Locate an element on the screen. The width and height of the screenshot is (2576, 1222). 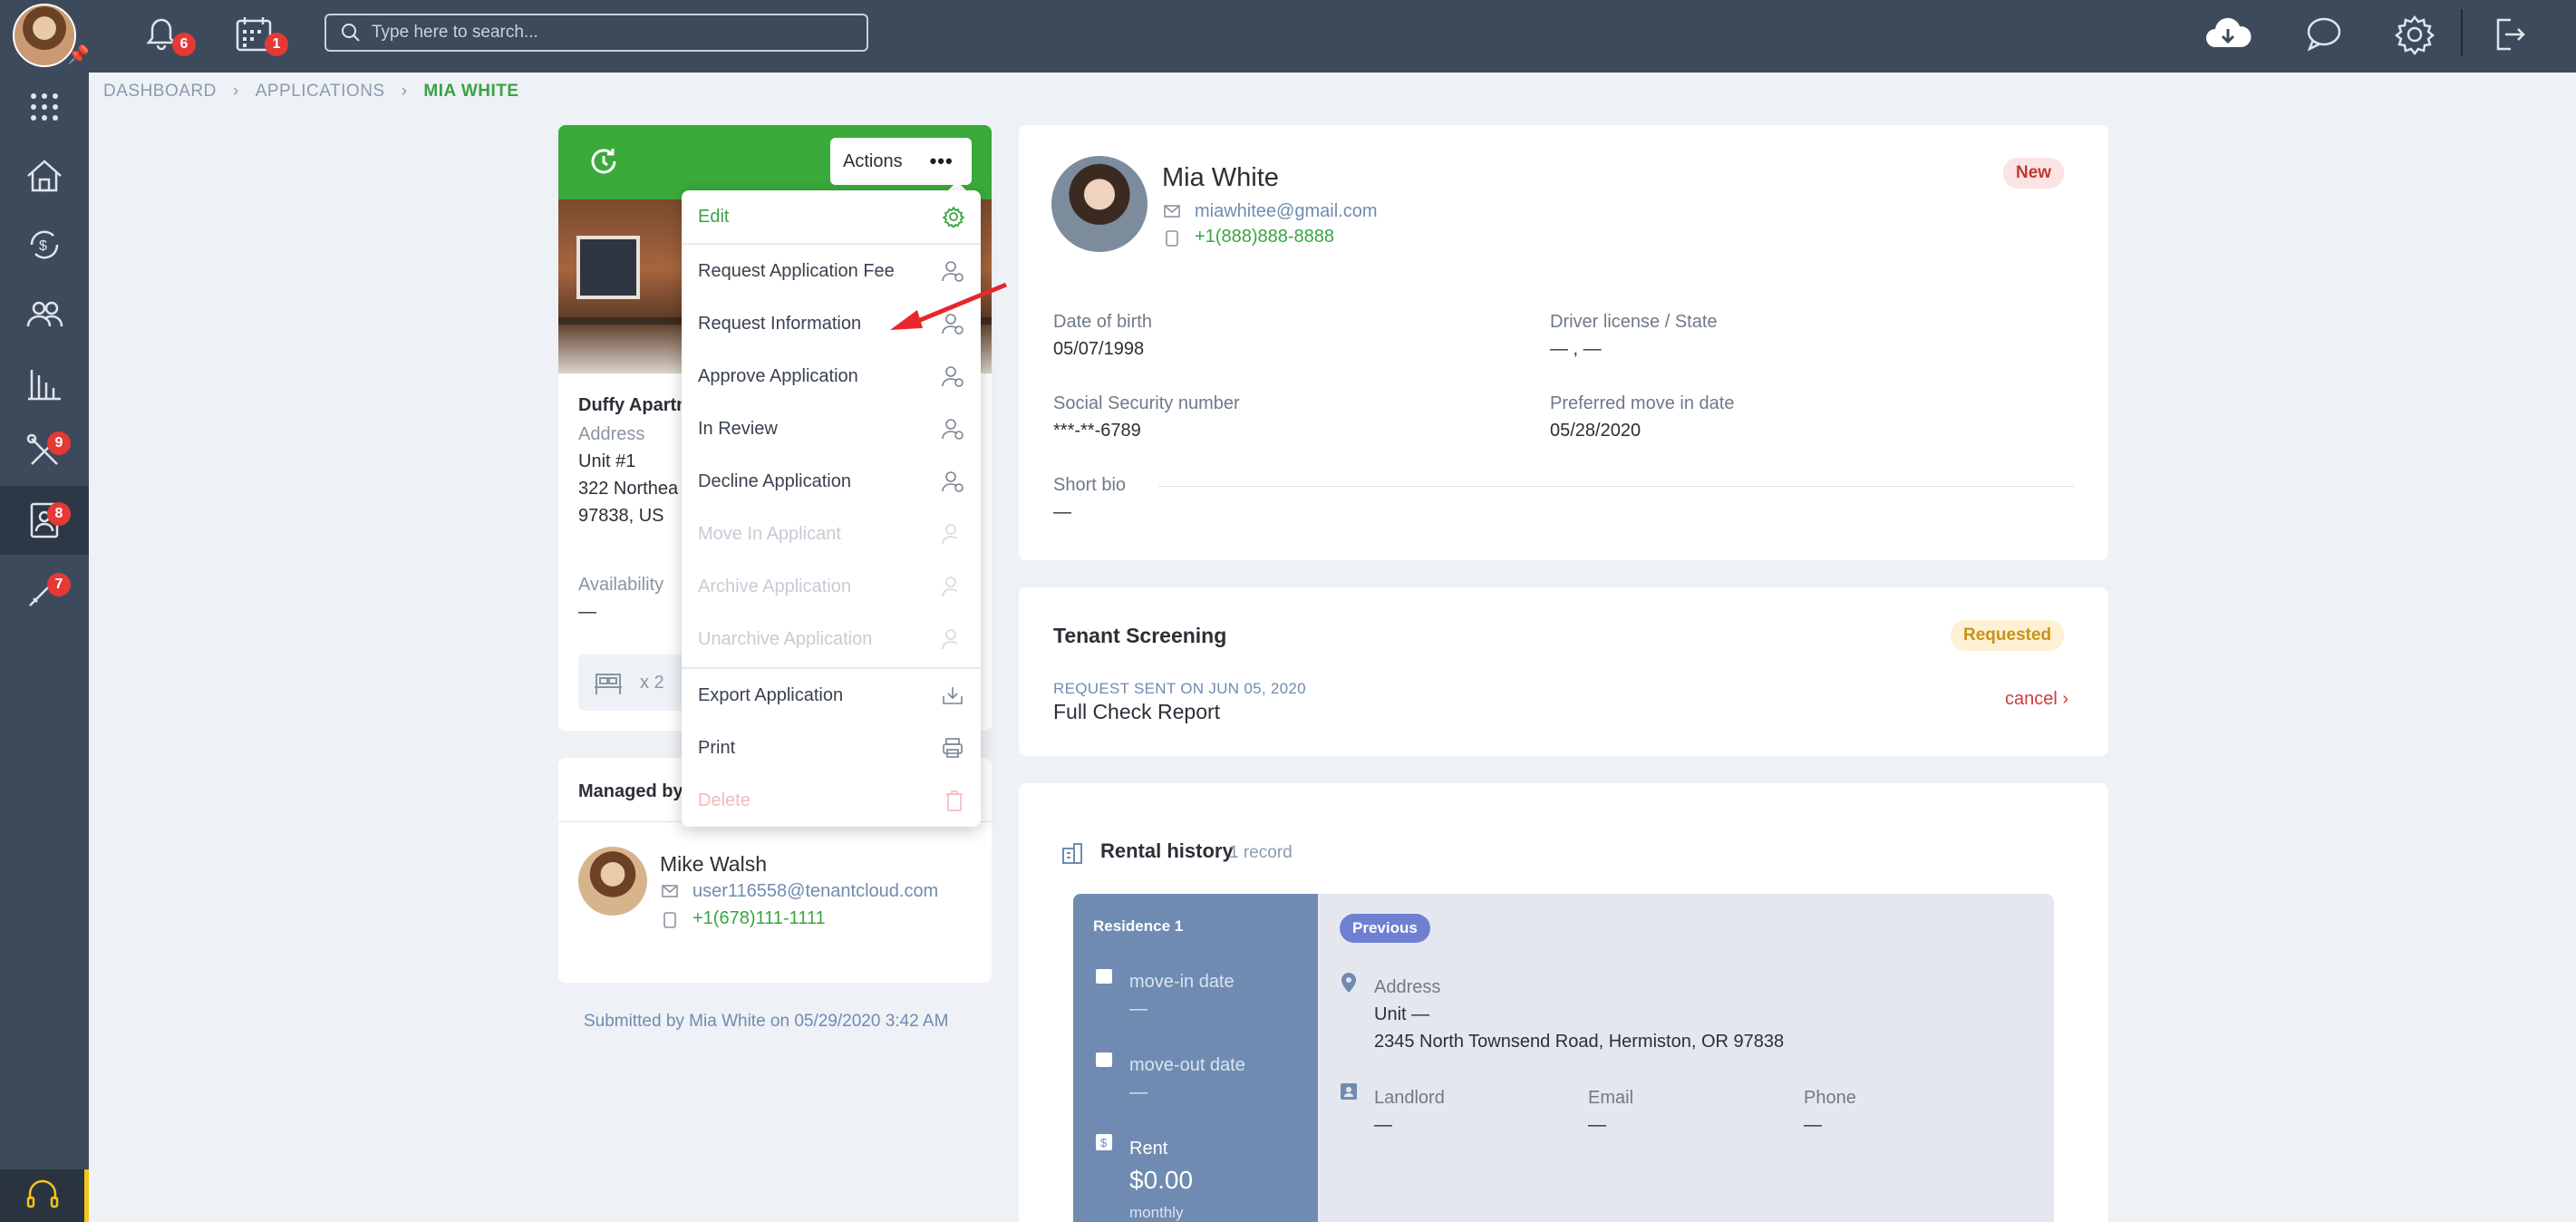
applicant-email: miawhitee@gmail.com is located at coordinates (1286, 212).